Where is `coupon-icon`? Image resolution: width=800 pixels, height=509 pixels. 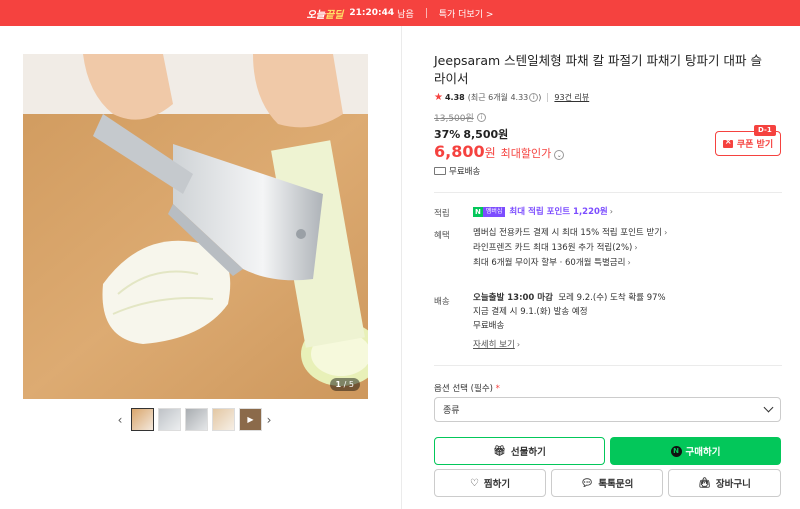 coupon-icon is located at coordinates (727, 142).